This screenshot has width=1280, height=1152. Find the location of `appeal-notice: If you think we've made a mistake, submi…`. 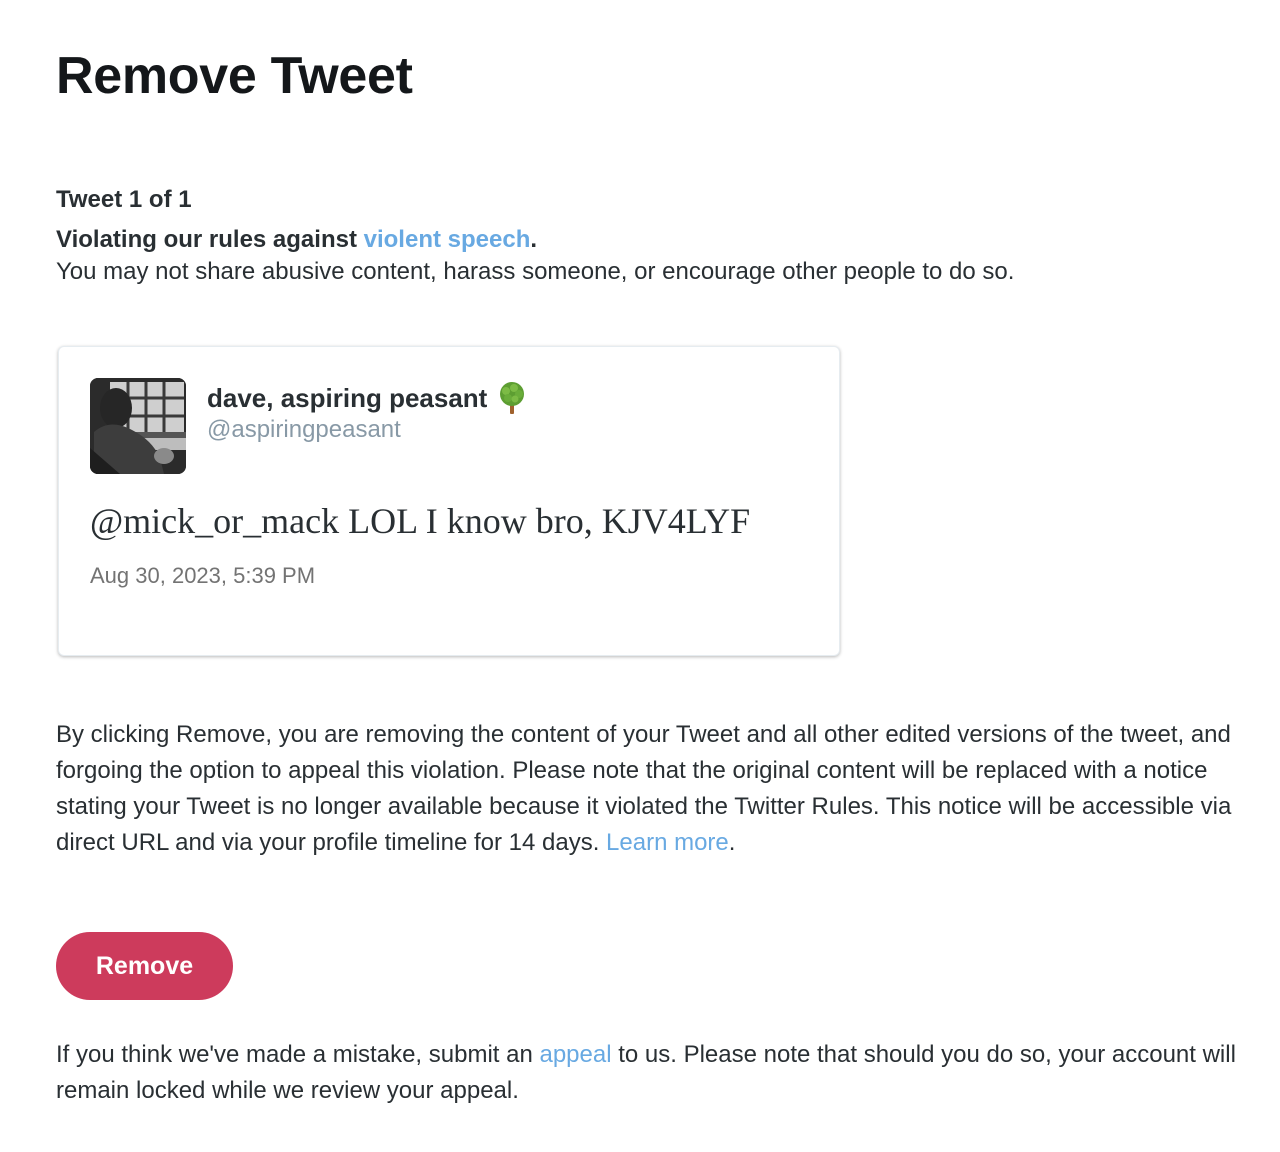

appeal-notice: If you think we've made a mistake, submi… is located at coordinates (651, 1073).